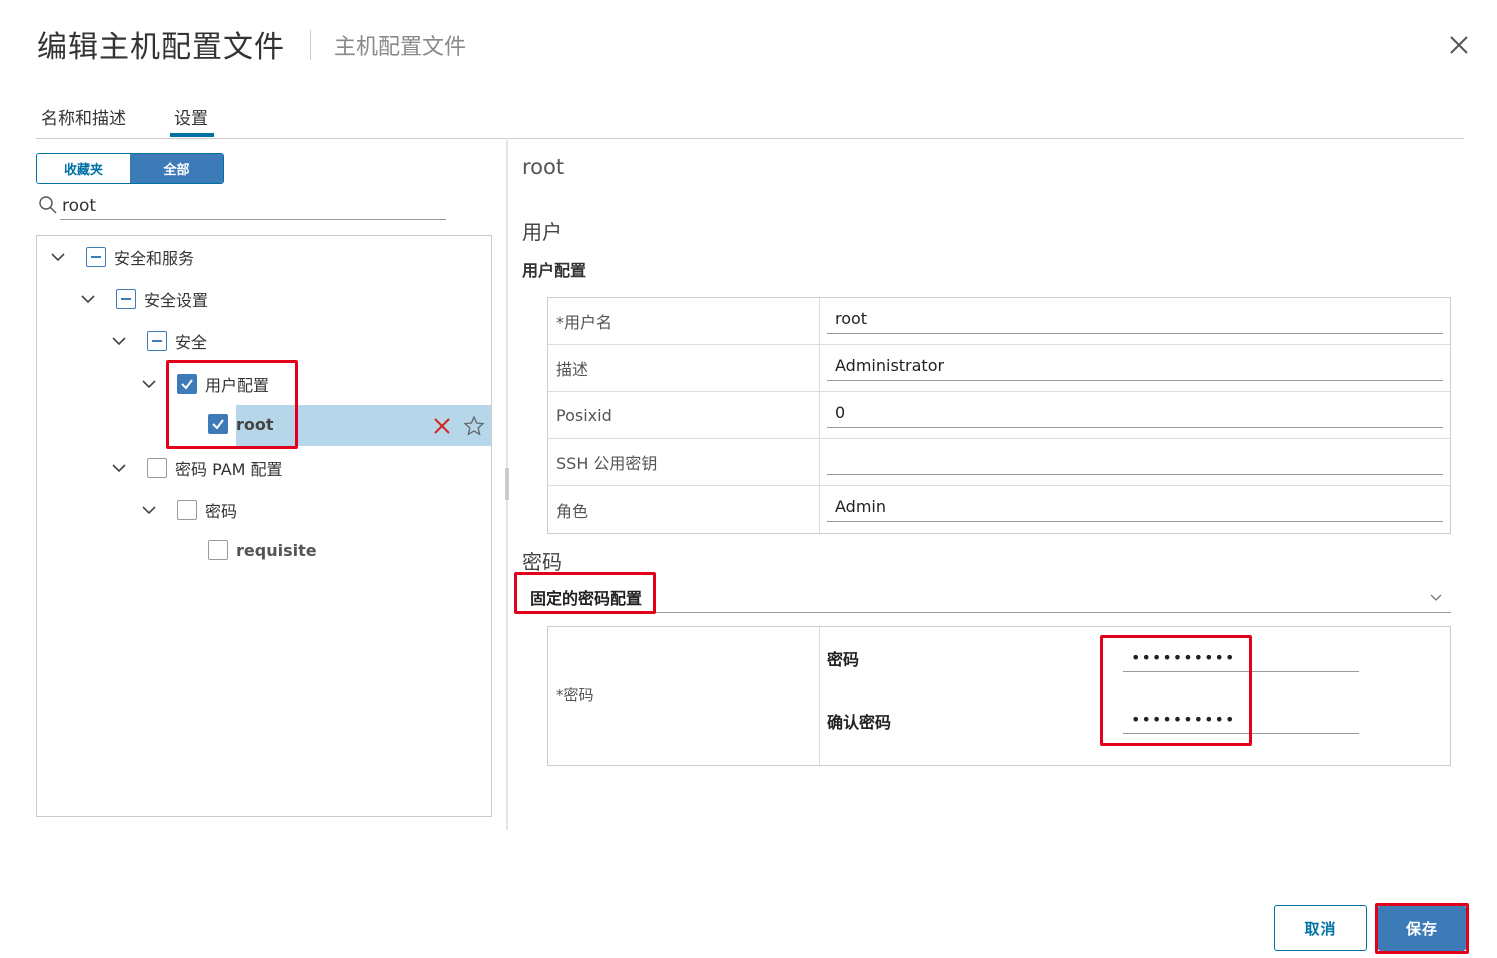 This screenshot has width=1497, height=958. I want to click on tree-node-label: 安全, so click(191, 342).